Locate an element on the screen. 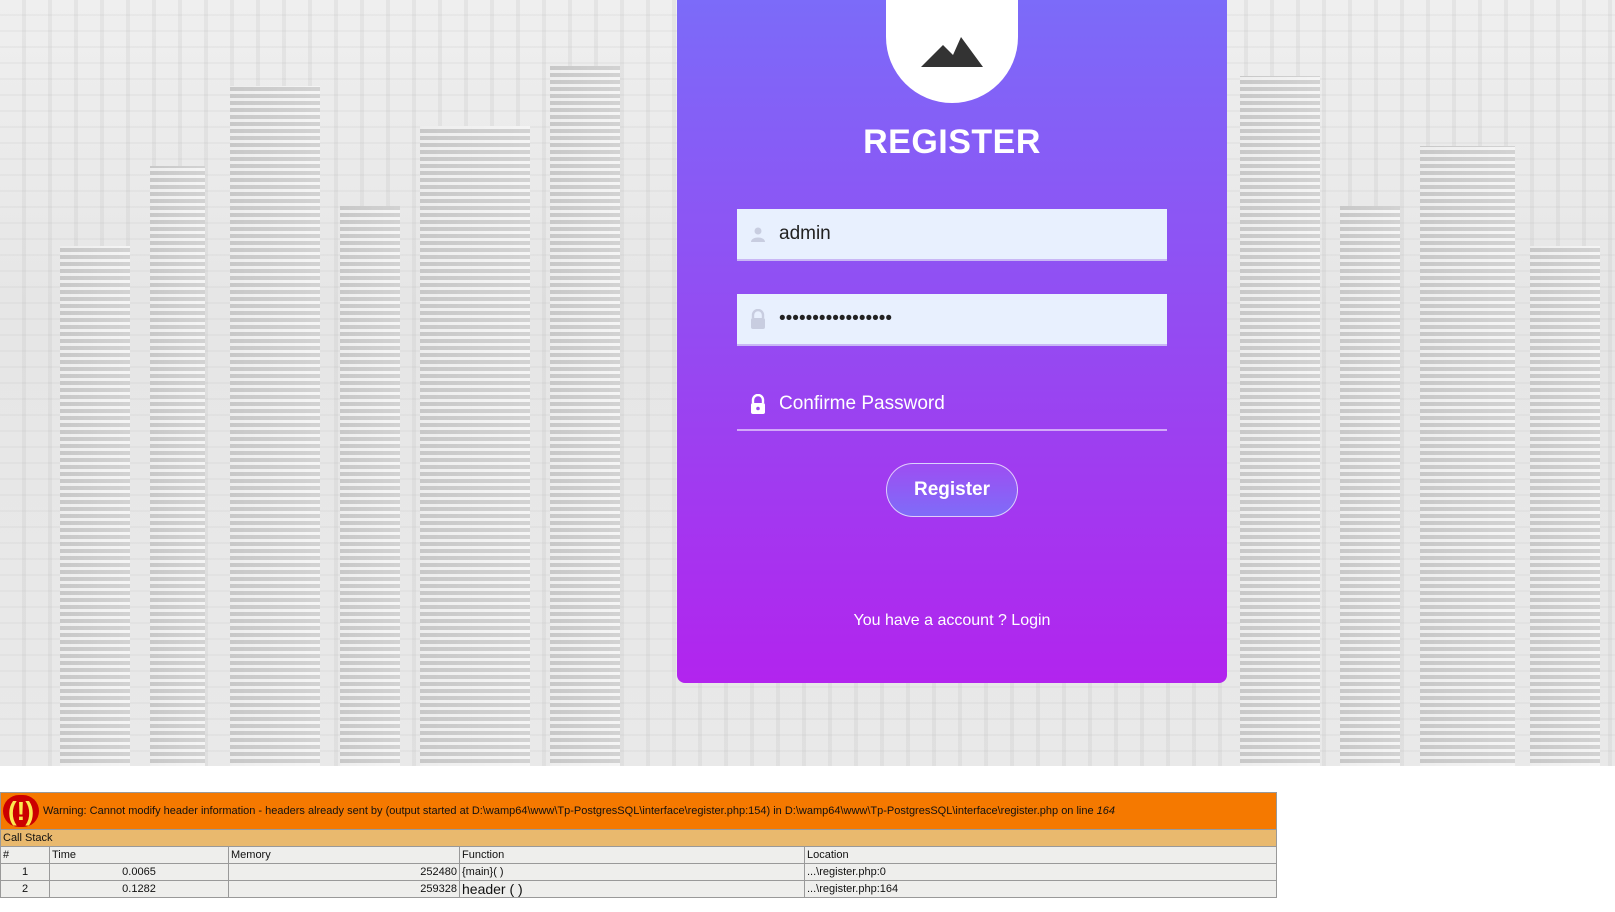 The height and width of the screenshot is (912, 1615). call-stack-label: Call Stack is located at coordinates (638, 838).